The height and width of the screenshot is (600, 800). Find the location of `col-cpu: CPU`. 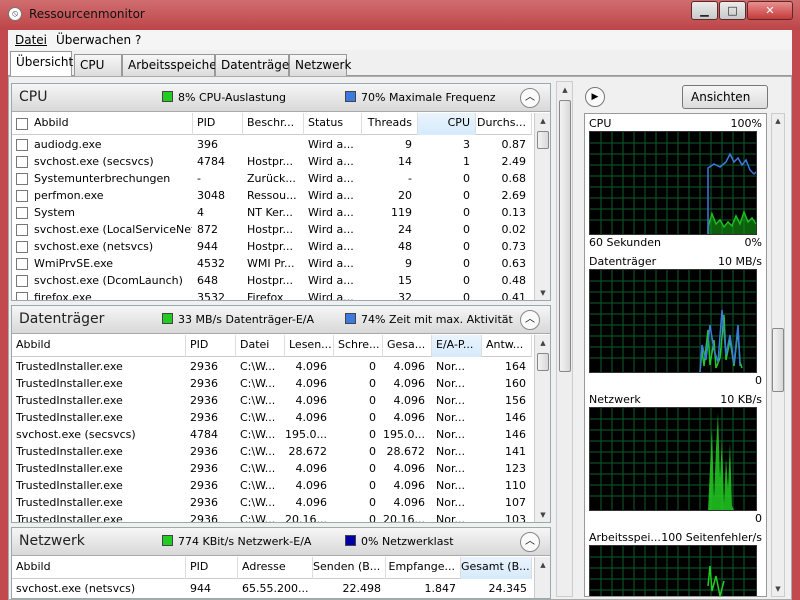

col-cpu: CPU is located at coordinates (447, 124).